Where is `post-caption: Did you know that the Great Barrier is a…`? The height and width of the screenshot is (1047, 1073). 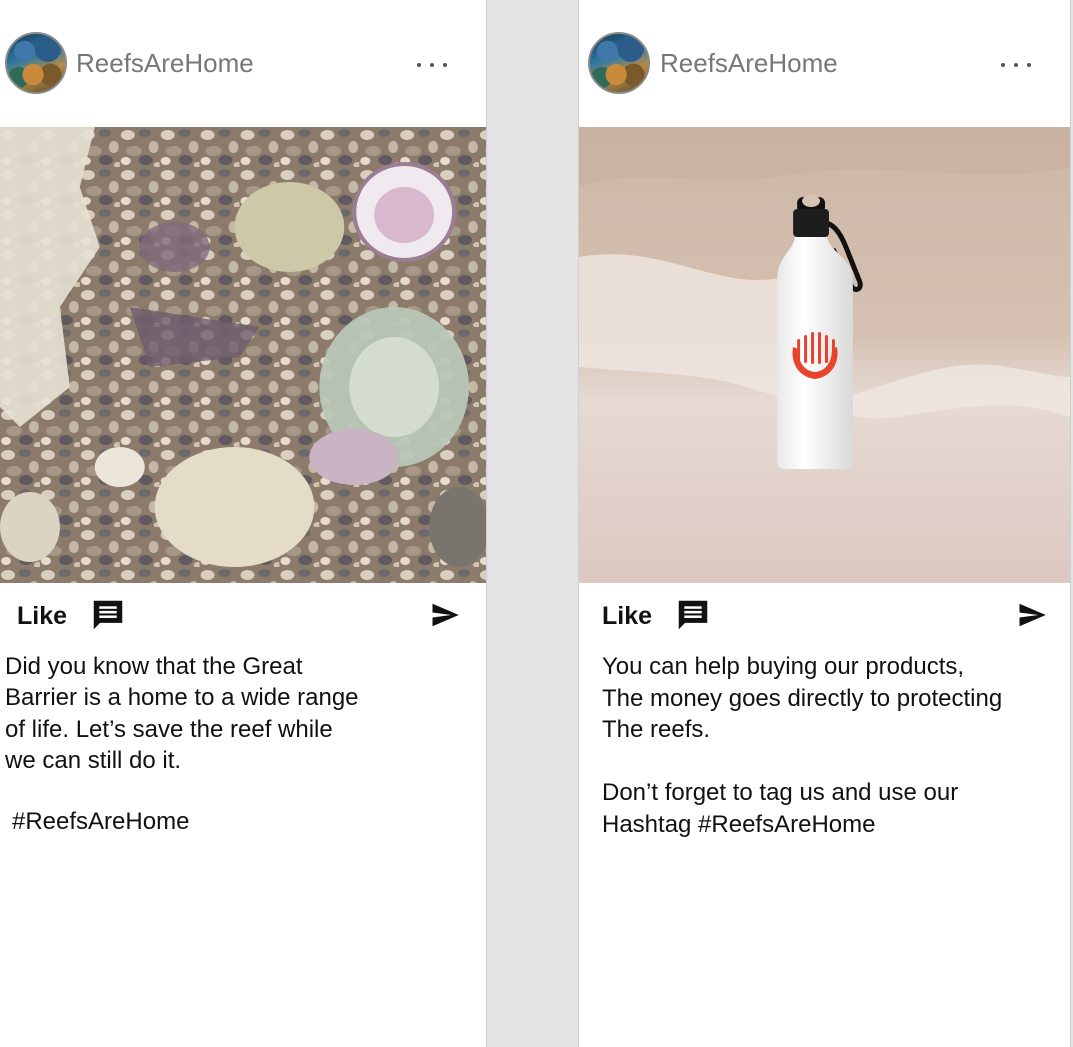 post-caption: Did you know that the Great Barrier is a… is located at coordinates (182, 713).